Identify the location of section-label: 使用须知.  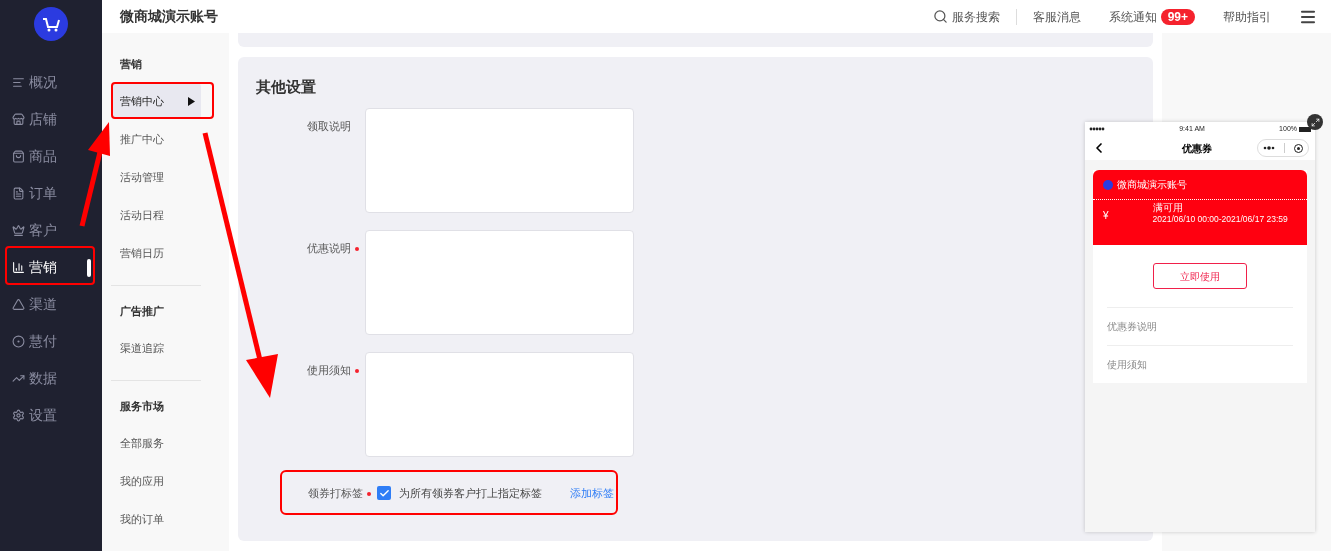
(1127, 365).